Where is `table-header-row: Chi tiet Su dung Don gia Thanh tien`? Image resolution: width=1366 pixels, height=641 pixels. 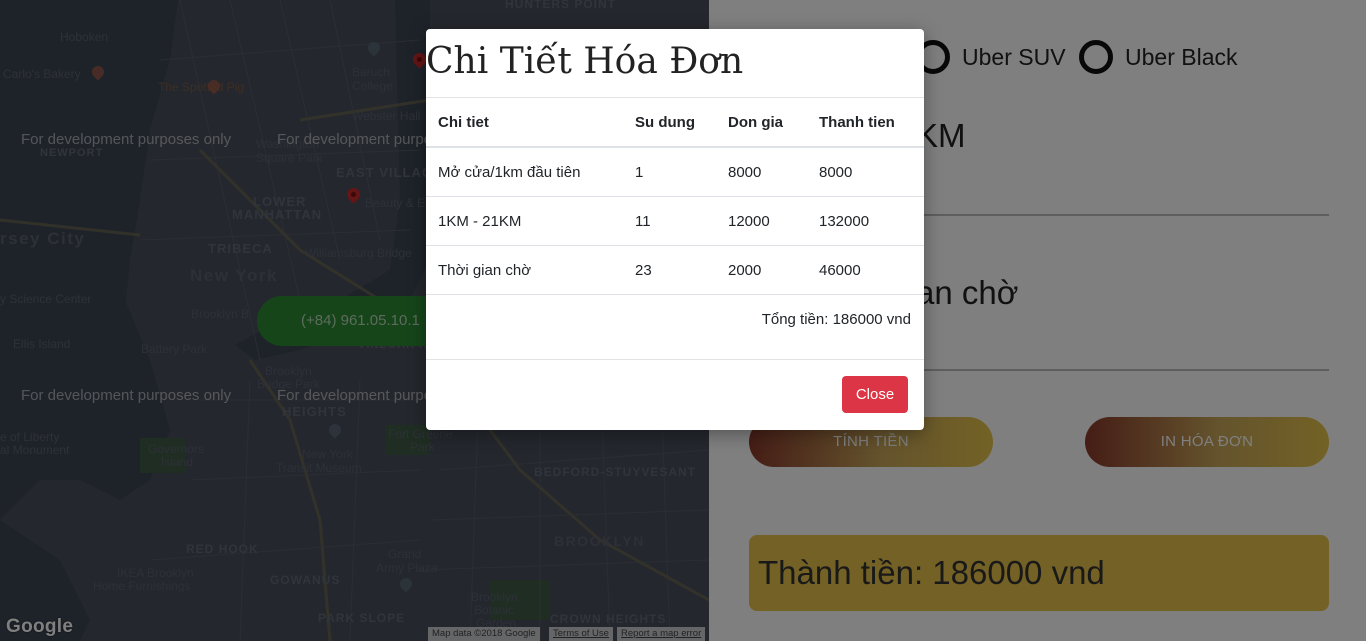 table-header-row: Chi tiet Su dung Don gia Thanh tien is located at coordinates (675, 123).